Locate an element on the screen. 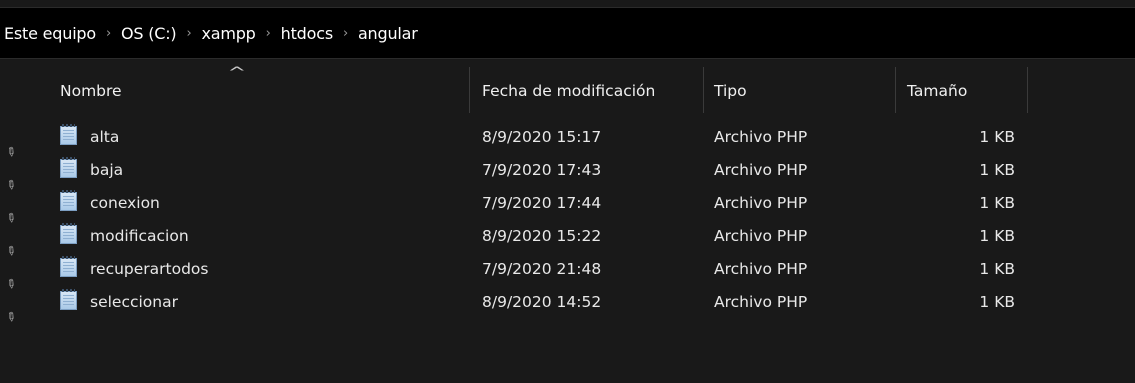 The height and width of the screenshot is (383, 1135). column-header-fecha: Fecha de modificación is located at coordinates (568, 91).